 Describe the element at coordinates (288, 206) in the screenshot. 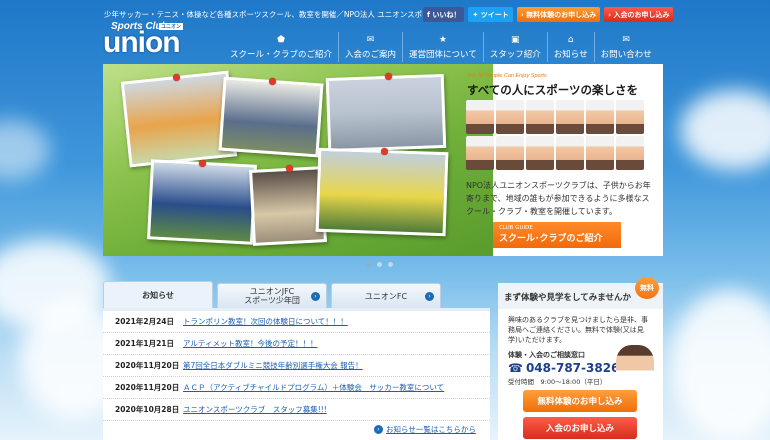

I see `award-photo` at that location.